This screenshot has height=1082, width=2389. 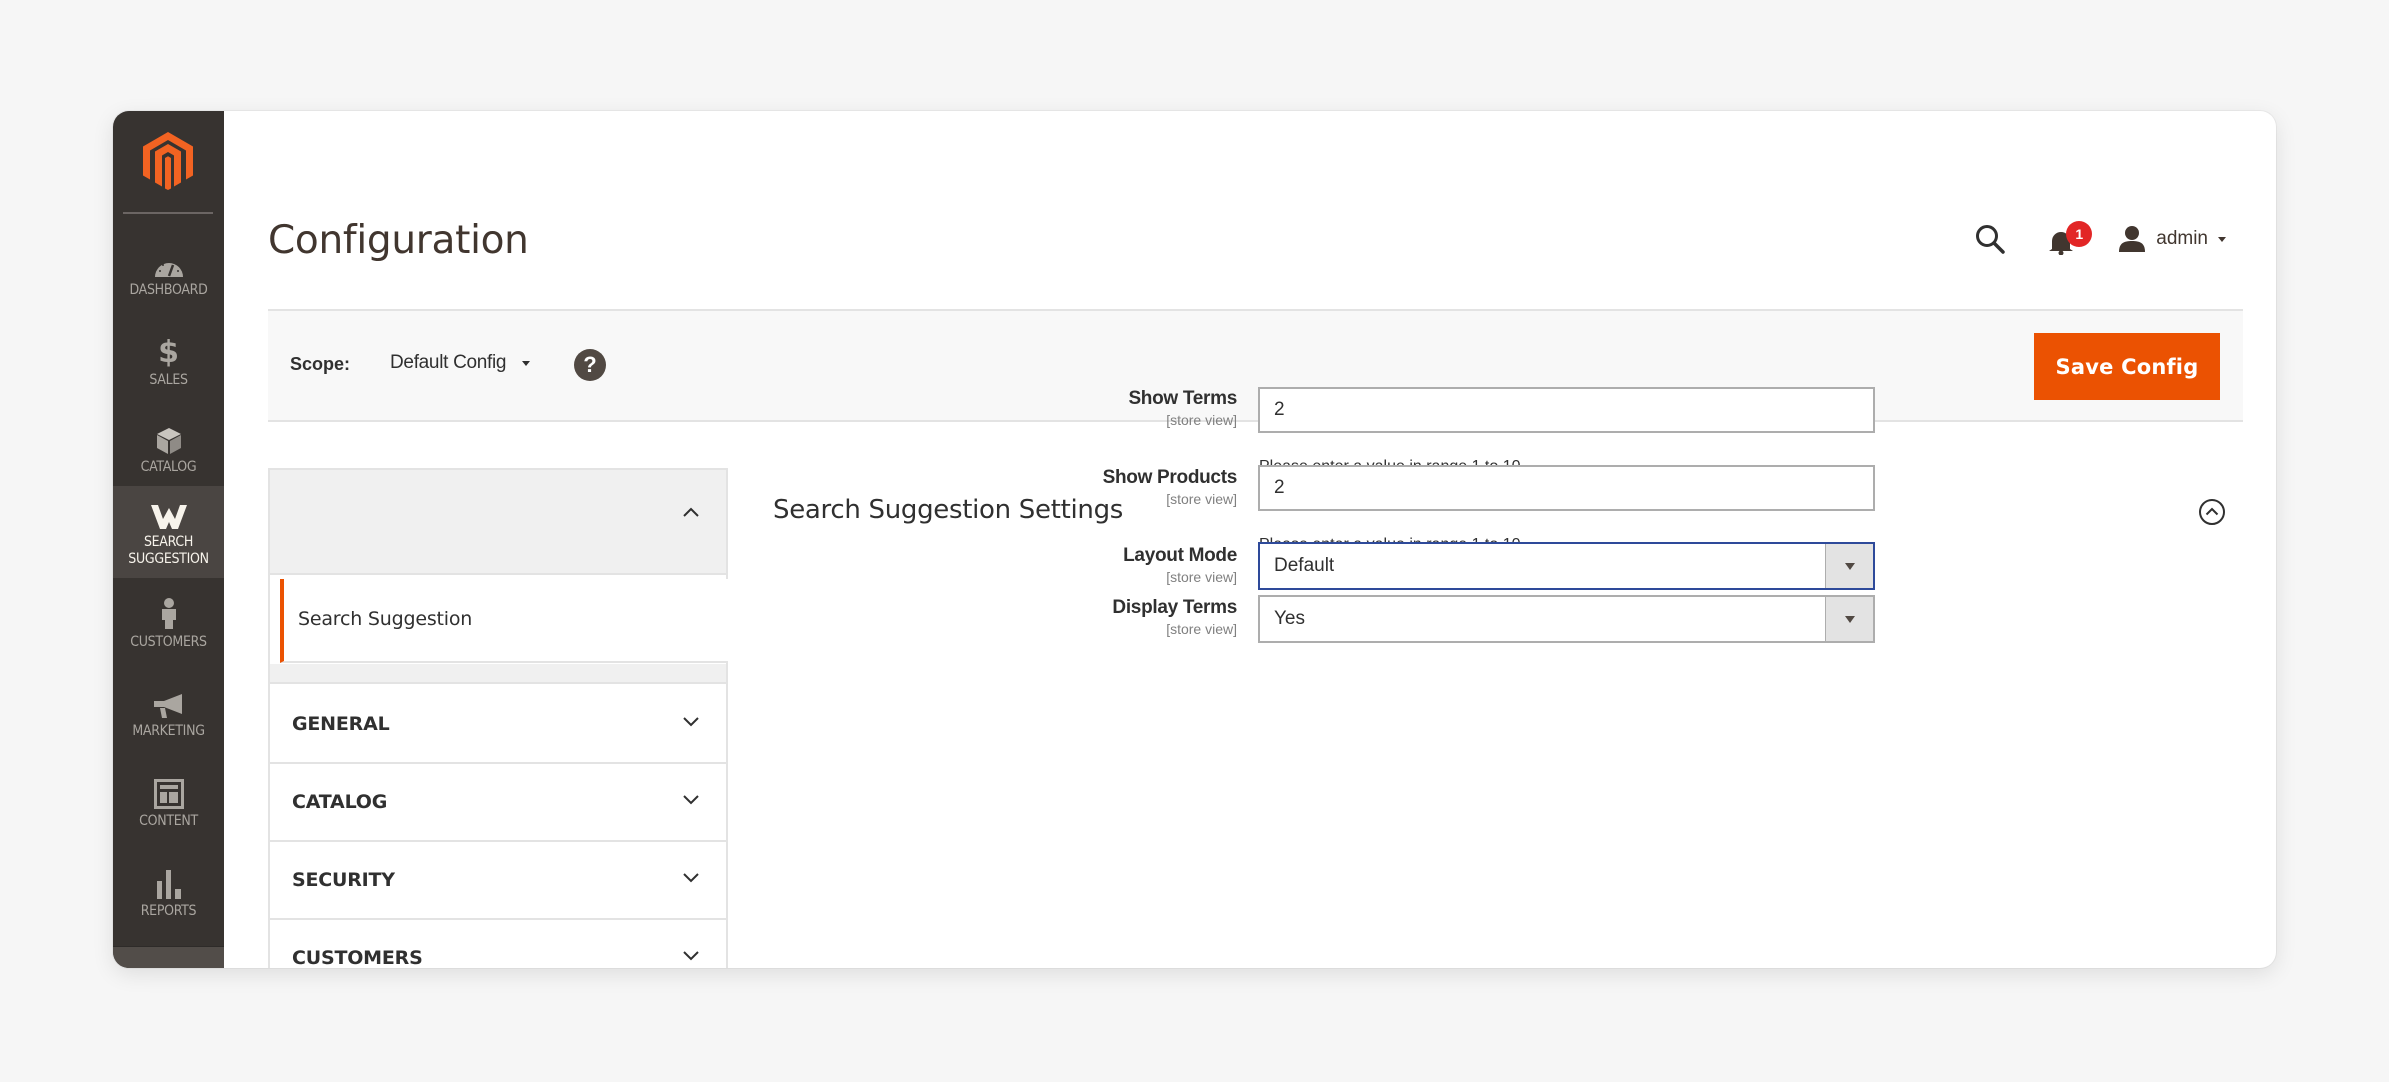 What do you see at coordinates (498, 674) in the screenshot?
I see `config-nav-separator` at bounding box center [498, 674].